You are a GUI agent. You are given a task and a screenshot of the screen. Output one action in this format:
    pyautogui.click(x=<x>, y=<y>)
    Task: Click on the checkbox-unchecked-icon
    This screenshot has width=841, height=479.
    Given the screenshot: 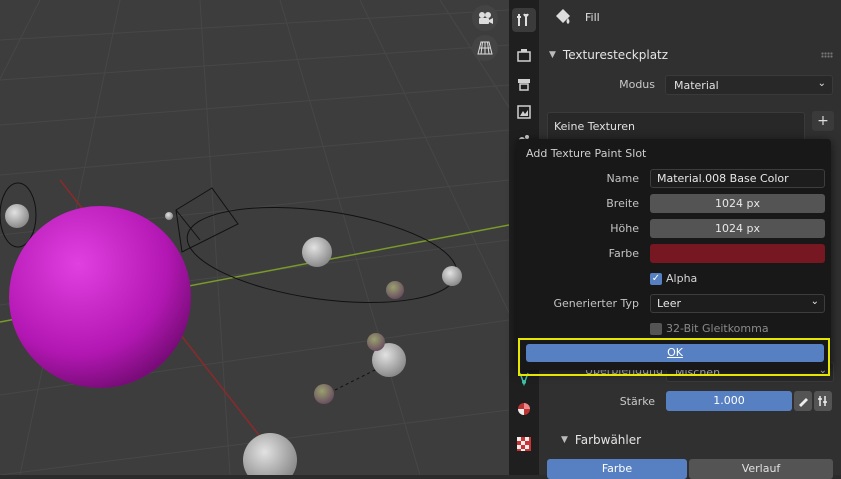 What is the action you would take?
    pyautogui.click(x=656, y=328)
    